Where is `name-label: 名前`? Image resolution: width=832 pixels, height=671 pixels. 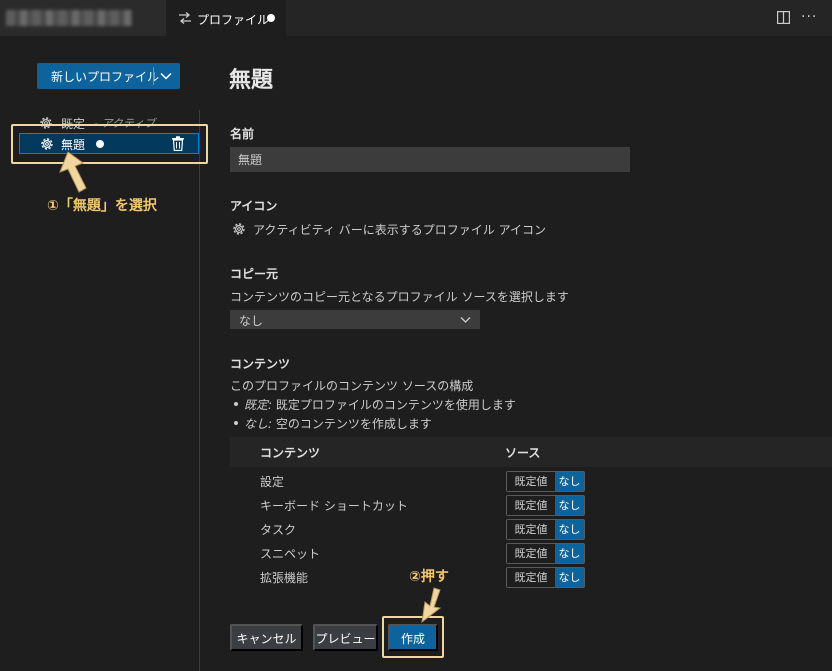 name-label: 名前 is located at coordinates (242, 134).